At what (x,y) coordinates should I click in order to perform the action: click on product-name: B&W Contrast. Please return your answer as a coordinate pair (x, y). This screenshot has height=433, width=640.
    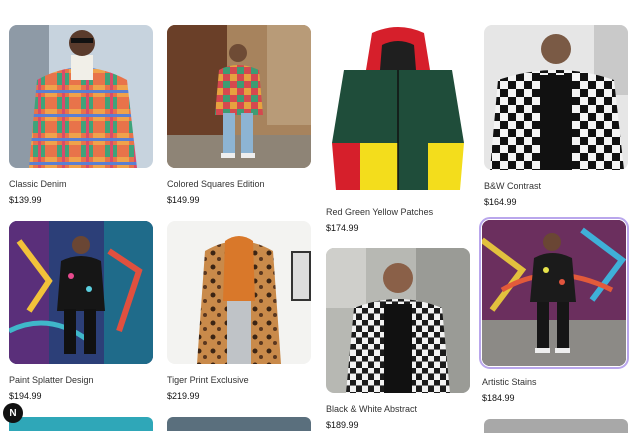
    Looking at the image, I should click on (556, 186).